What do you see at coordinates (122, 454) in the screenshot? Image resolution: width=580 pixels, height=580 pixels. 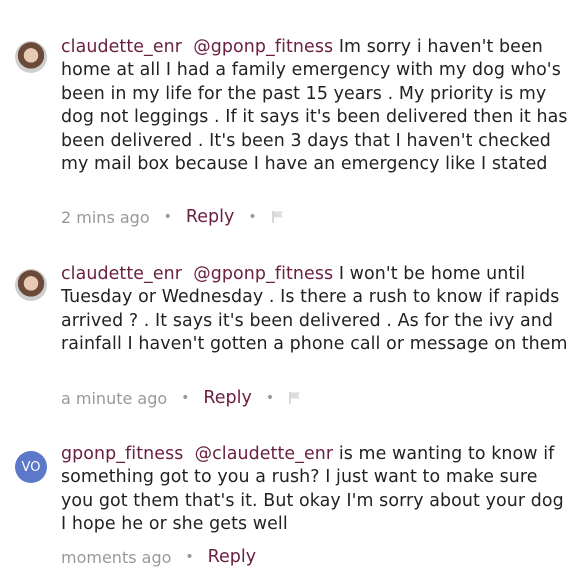 I see `comment-username: gponp_fitness` at bounding box center [122, 454].